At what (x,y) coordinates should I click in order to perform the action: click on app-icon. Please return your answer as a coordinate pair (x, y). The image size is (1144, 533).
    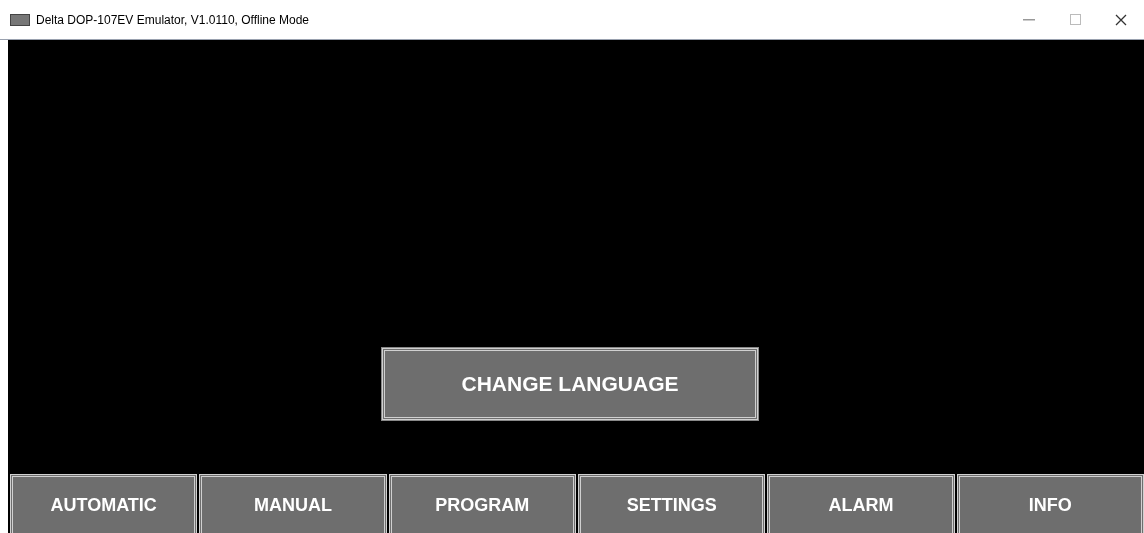
    Looking at the image, I should click on (20, 19).